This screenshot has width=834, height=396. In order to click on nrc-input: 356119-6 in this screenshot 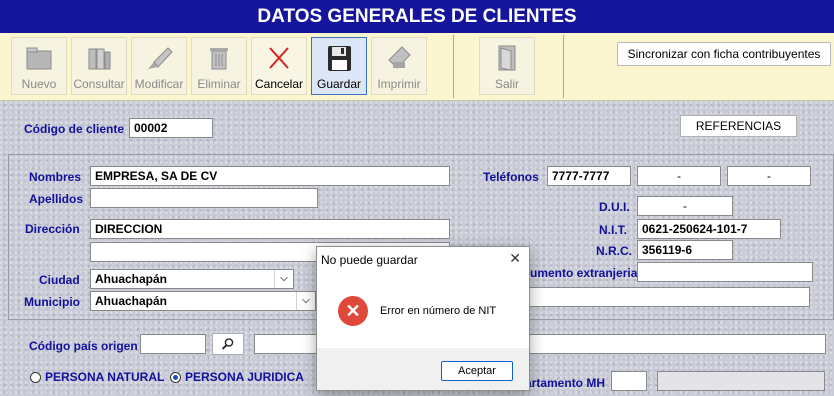, I will do `click(685, 250)`.